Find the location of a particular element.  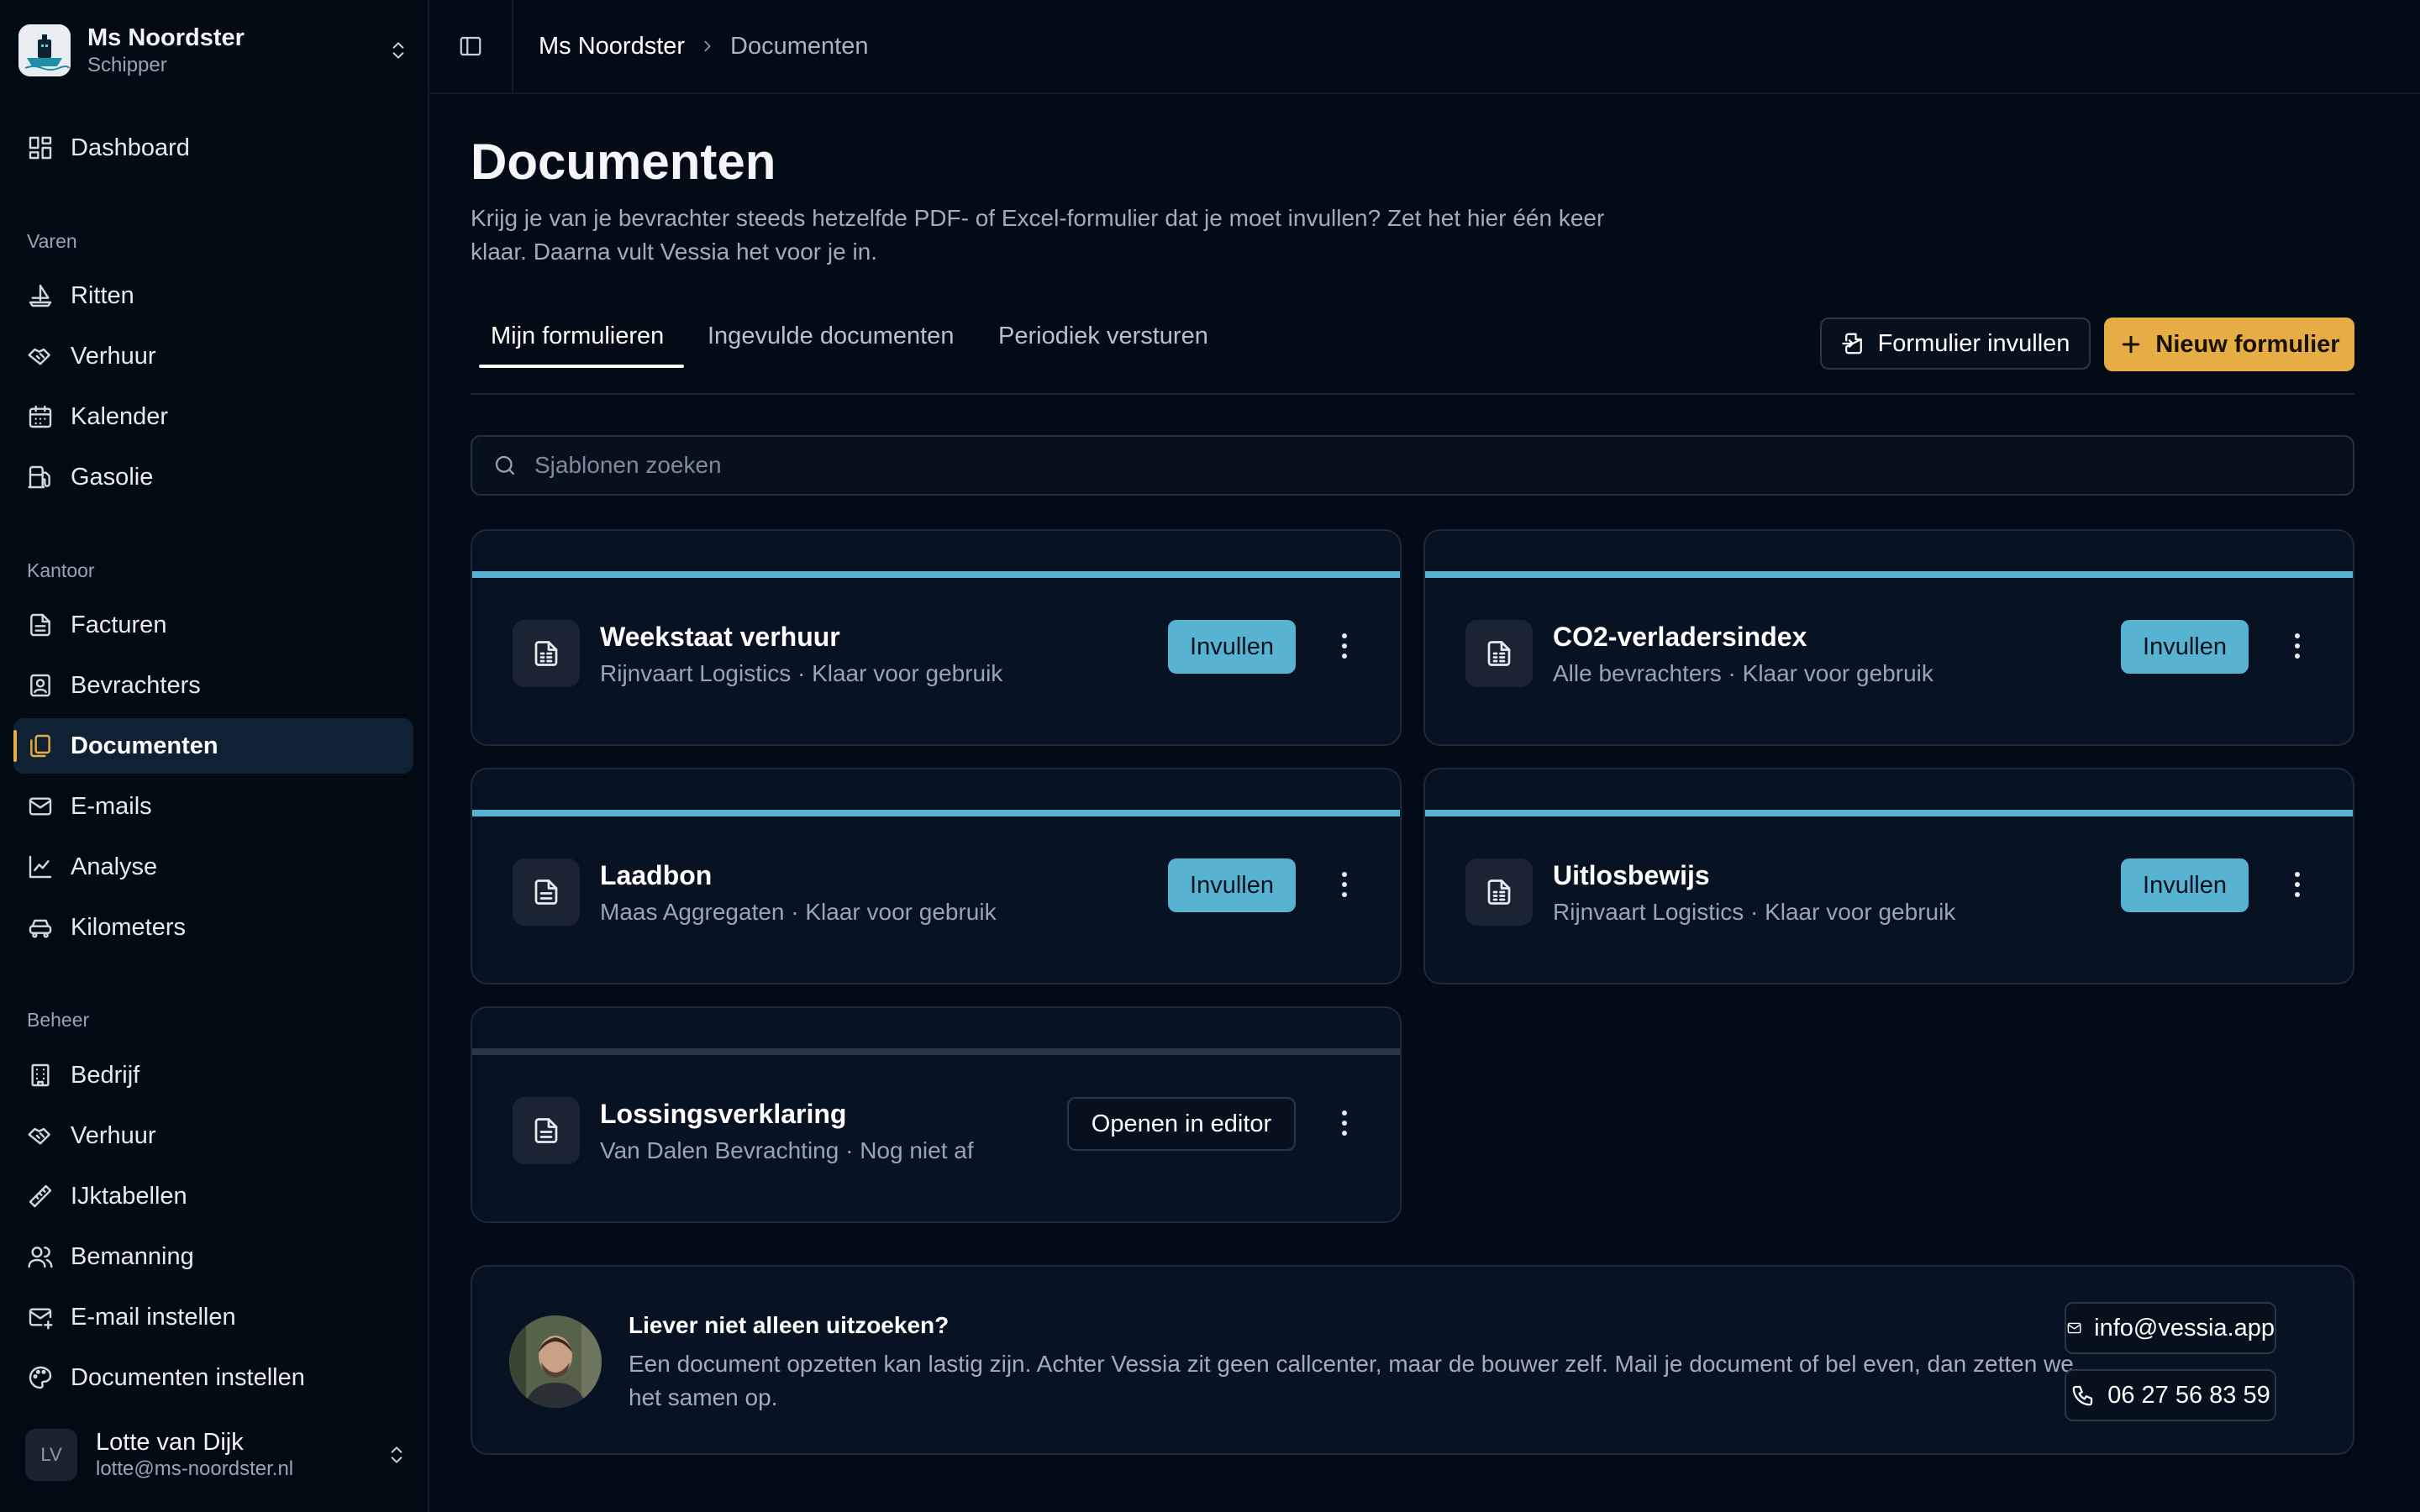

template-name: Uitlosbewijs is located at coordinates (1631, 875).